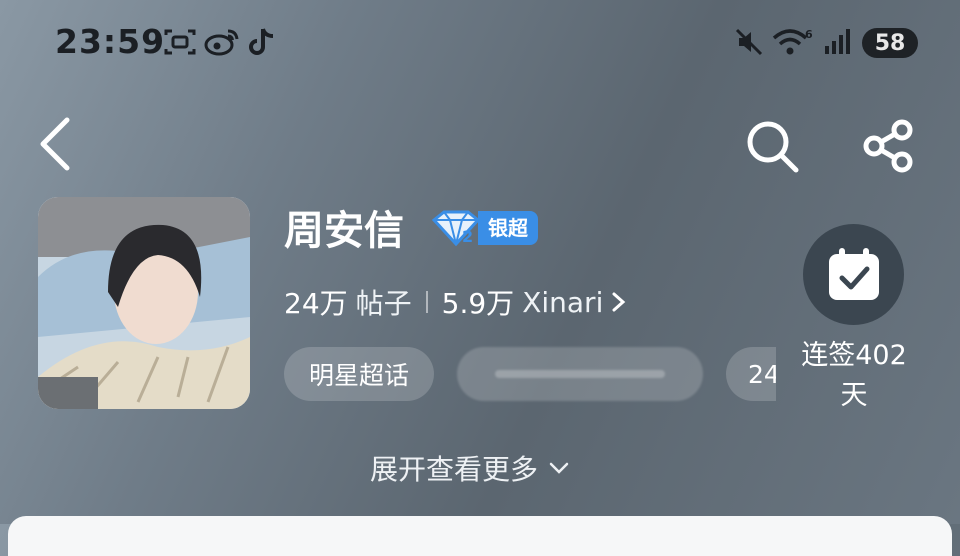 Image resolution: width=960 pixels, height=556 pixels. I want to click on share-button, so click(888, 146).